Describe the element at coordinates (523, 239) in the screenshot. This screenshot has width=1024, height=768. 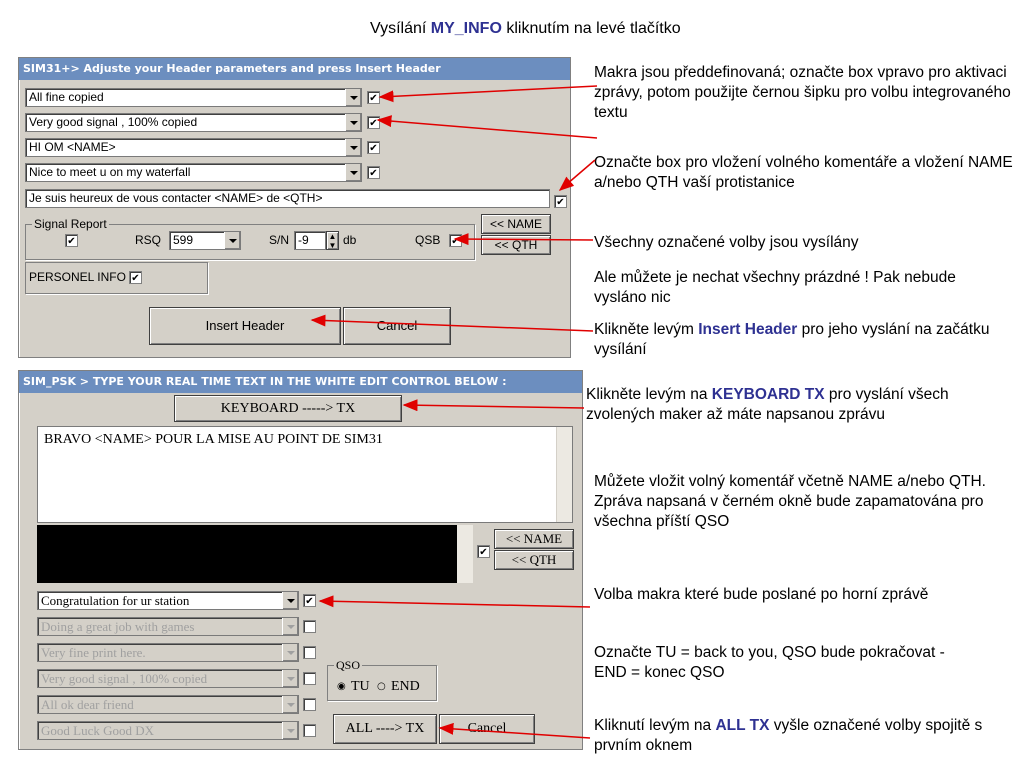
I see `arrow-qsb` at that location.